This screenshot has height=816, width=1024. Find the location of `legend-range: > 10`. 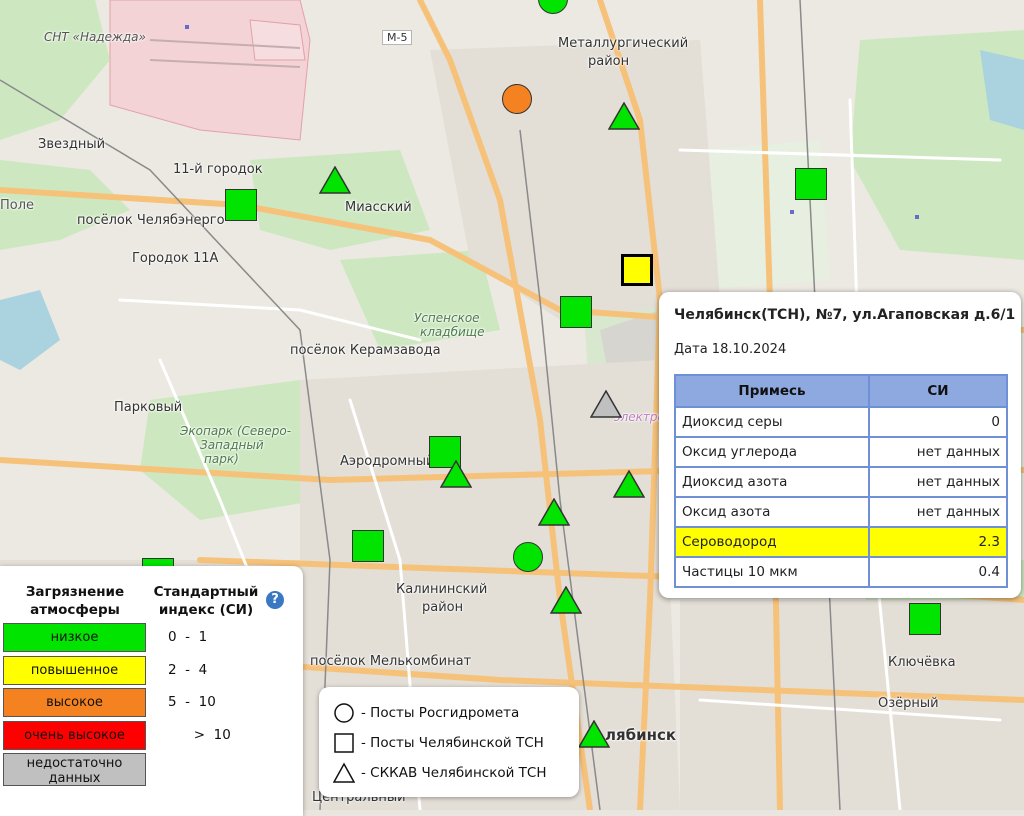

legend-range: > 10 is located at coordinates (199, 735).